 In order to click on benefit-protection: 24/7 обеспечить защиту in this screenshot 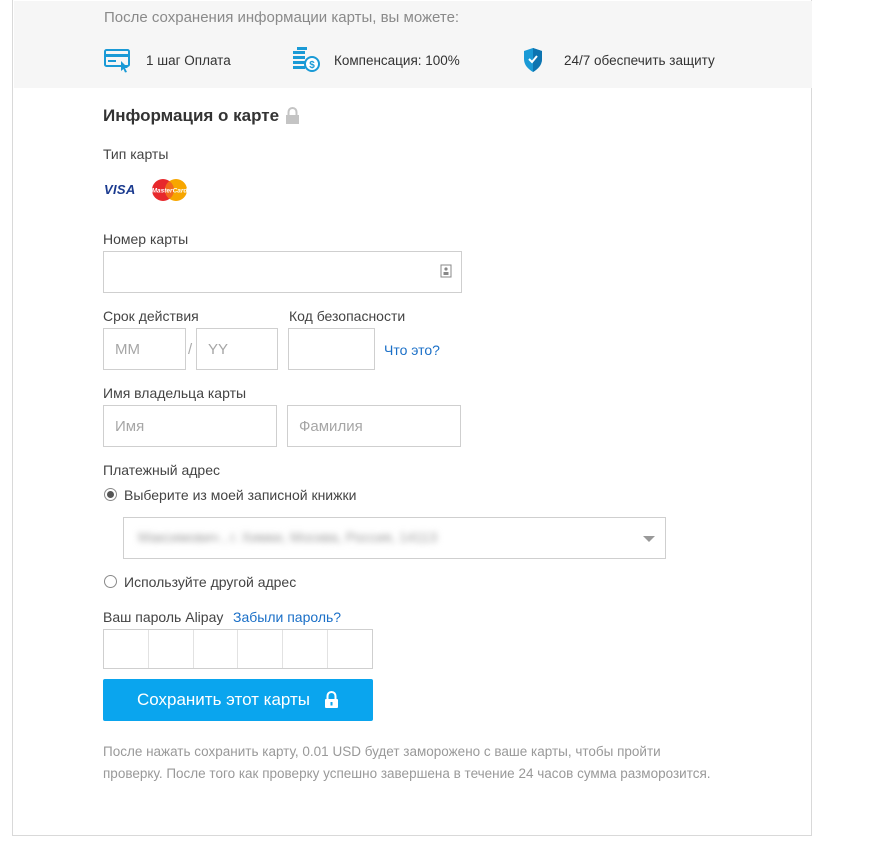, I will do `click(618, 60)`.